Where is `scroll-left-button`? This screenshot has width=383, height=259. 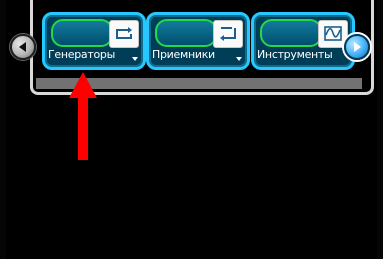 scroll-left-button is located at coordinates (23, 47).